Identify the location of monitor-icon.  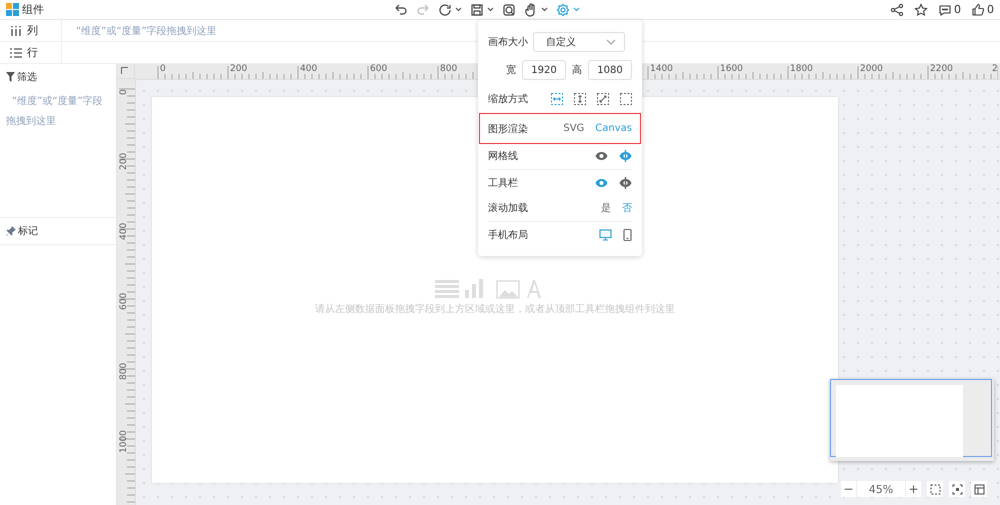
(605, 234).